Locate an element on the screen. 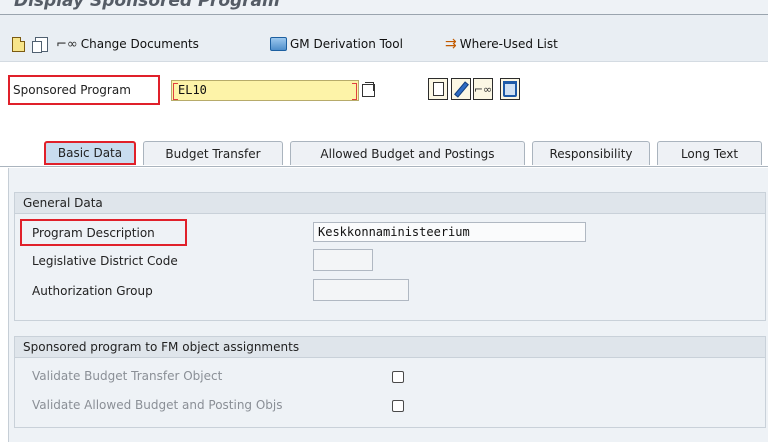  title-bar: Display Sponsored Program is located at coordinates (384, 7).